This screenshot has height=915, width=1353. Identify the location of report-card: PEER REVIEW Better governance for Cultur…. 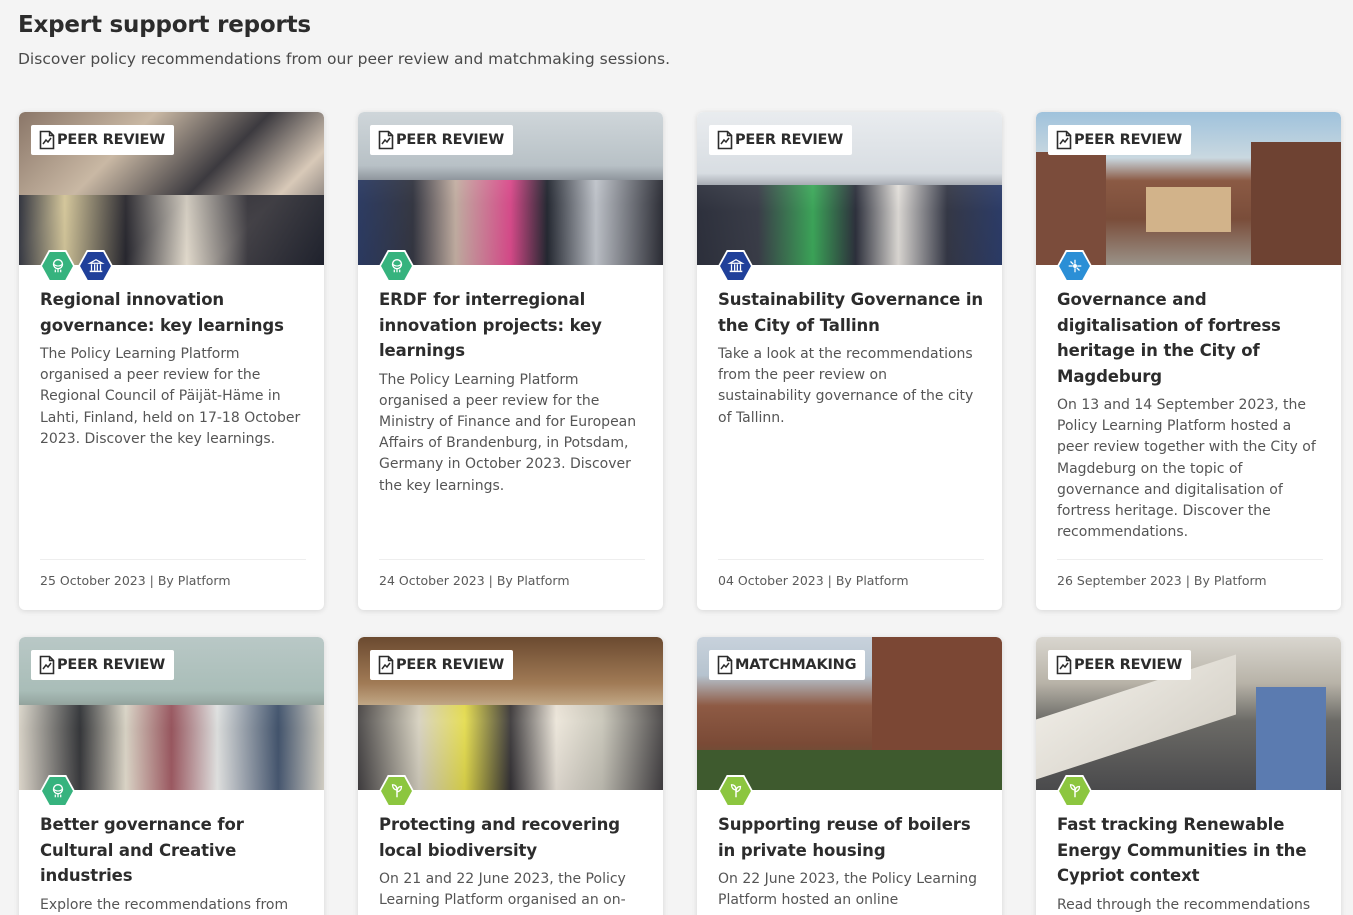
(171, 776).